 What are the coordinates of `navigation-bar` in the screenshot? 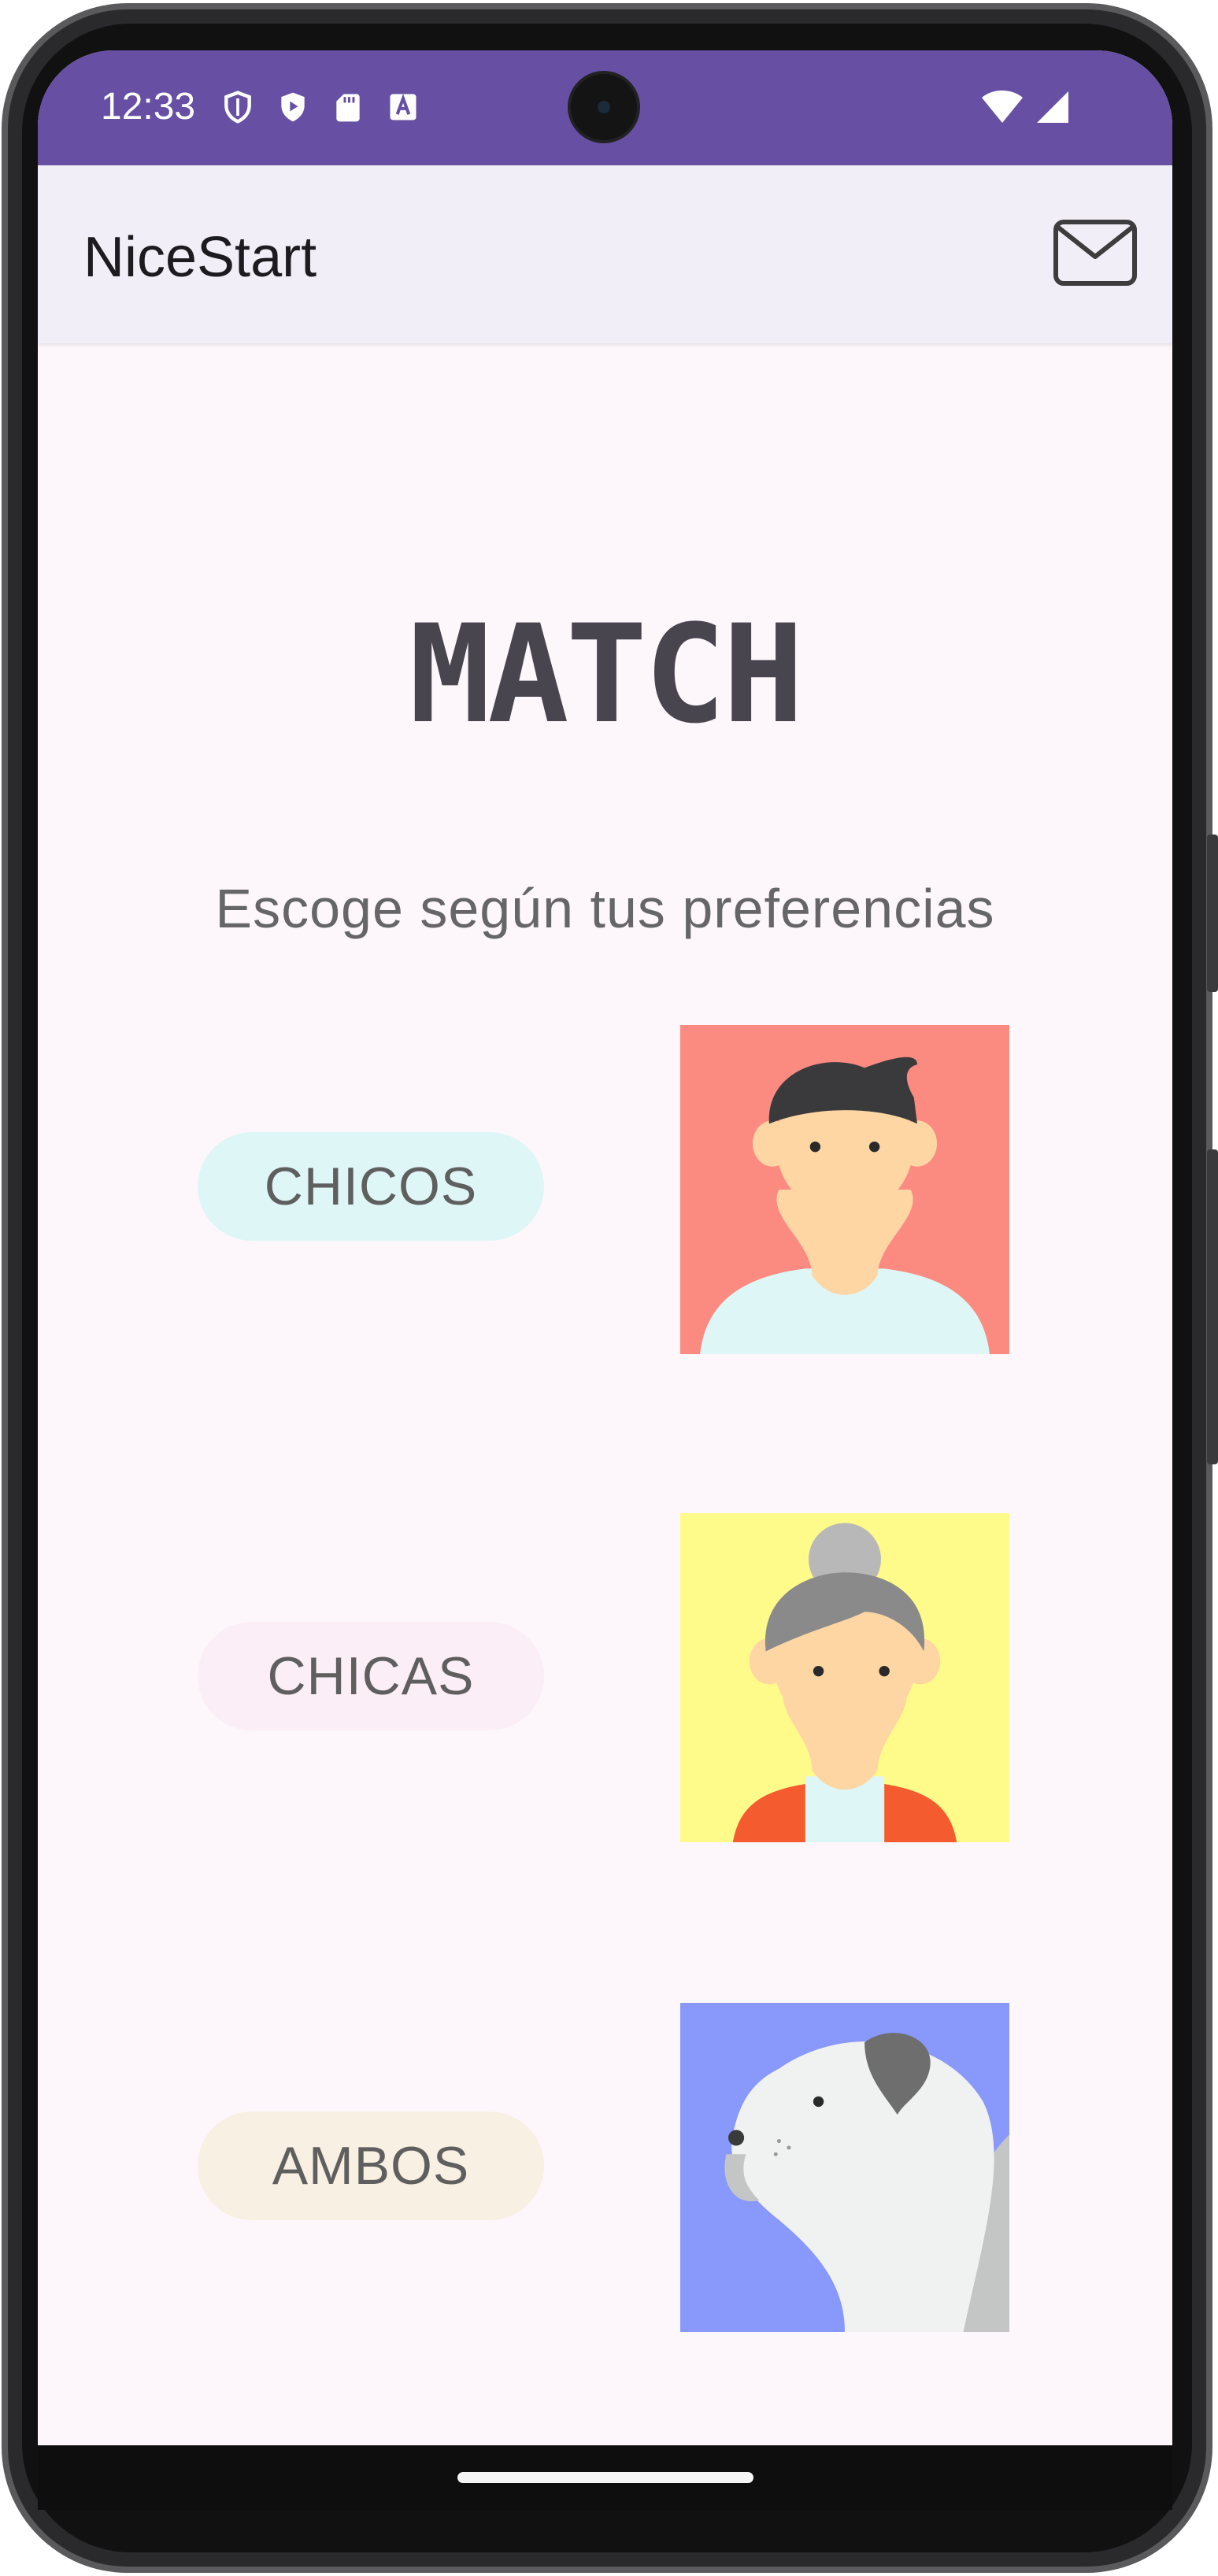 It's located at (605, 2477).